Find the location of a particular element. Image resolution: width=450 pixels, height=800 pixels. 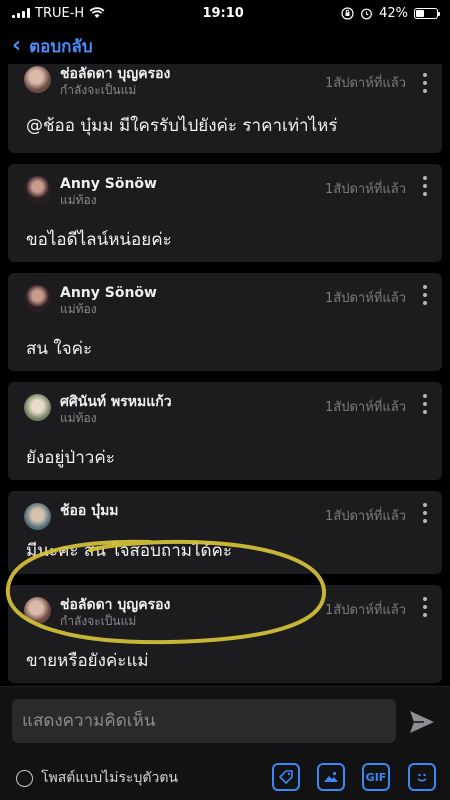

comment-names: ศศินันท์ พรหมแก้ว แม่ท้อง is located at coordinates (116, 410).